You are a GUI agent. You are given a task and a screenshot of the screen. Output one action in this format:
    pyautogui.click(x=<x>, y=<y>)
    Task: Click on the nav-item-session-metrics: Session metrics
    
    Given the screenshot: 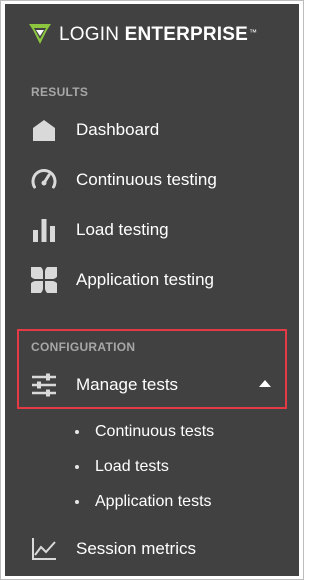 What is the action you would take?
    pyautogui.click(x=154, y=549)
    